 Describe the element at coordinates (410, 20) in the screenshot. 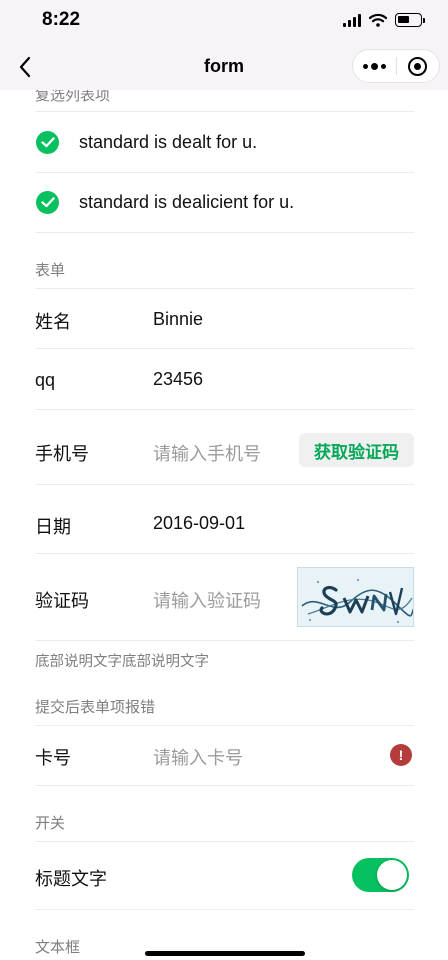

I see `battery-icon` at that location.